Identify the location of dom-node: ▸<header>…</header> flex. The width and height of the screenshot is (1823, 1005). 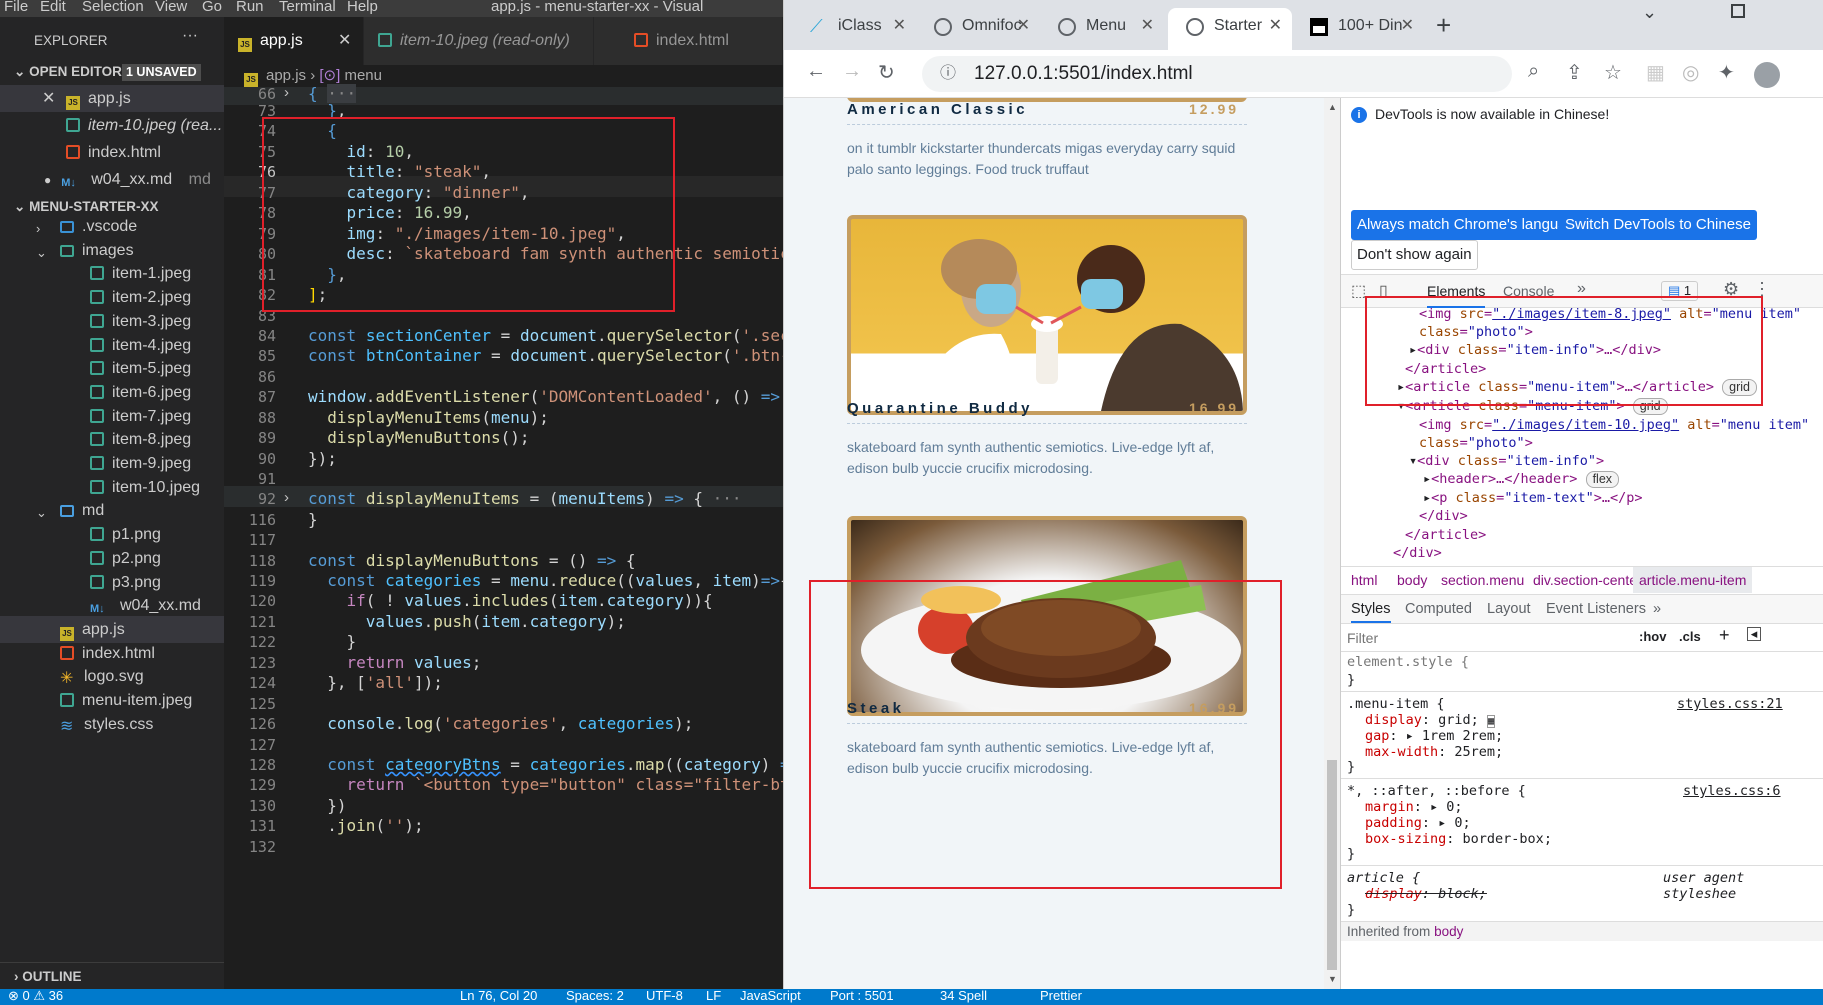
(1521, 479).